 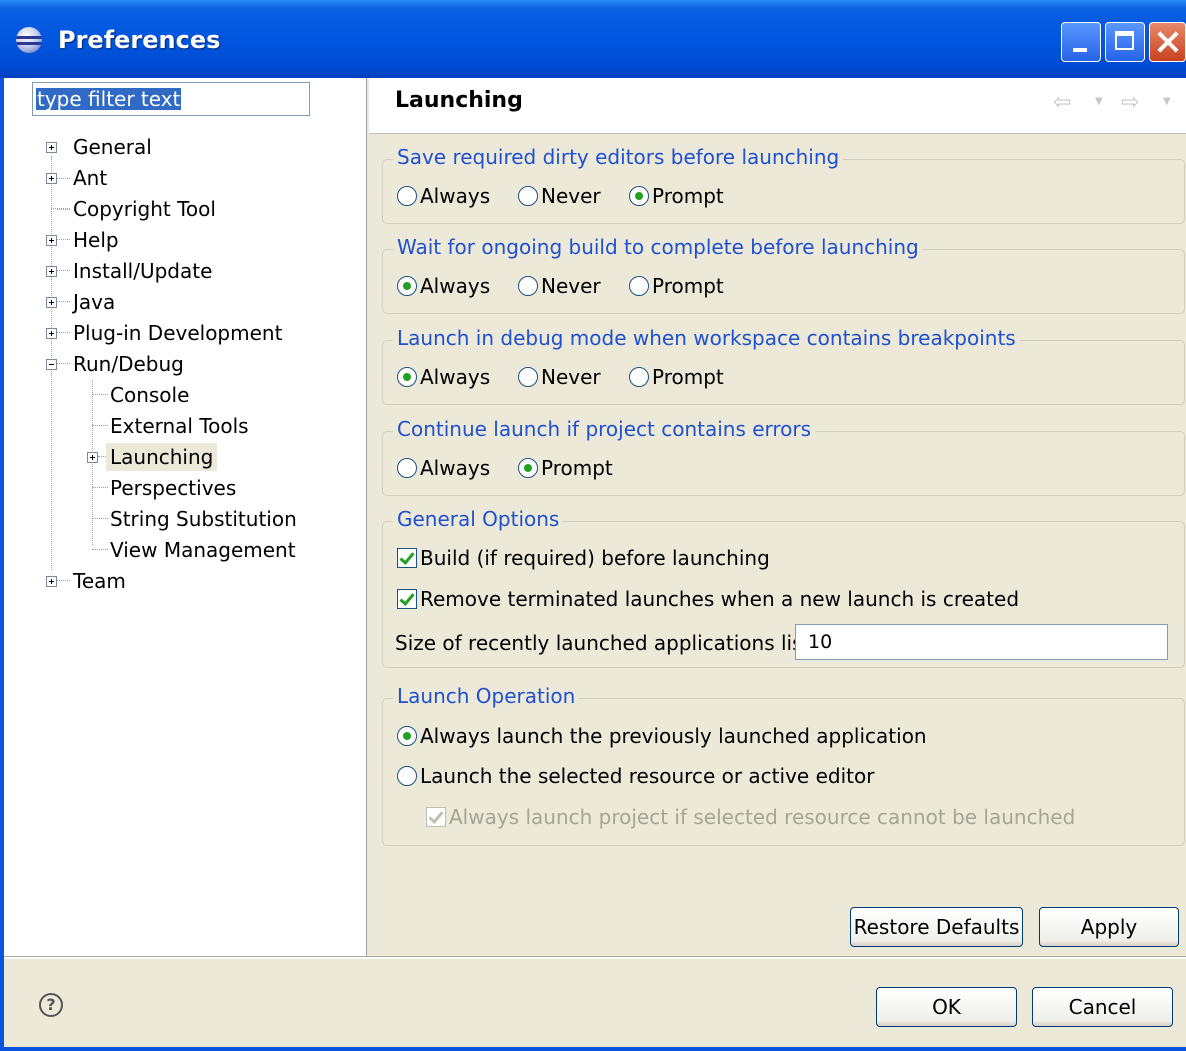 I want to click on back-arrow-icon: ⇦, so click(x=1062, y=102).